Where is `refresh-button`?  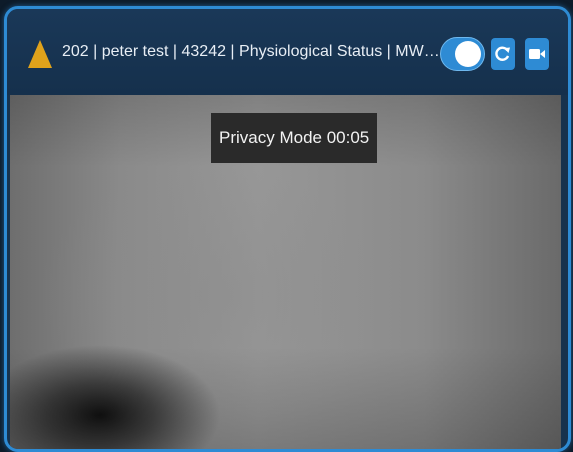 refresh-button is located at coordinates (503, 54).